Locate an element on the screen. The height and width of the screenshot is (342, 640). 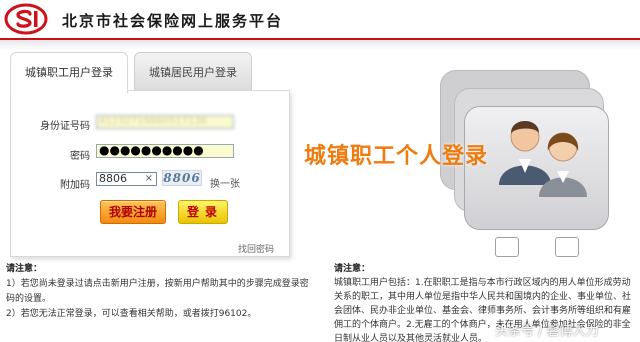
captcha-label: 附加码 is located at coordinates (75, 185).